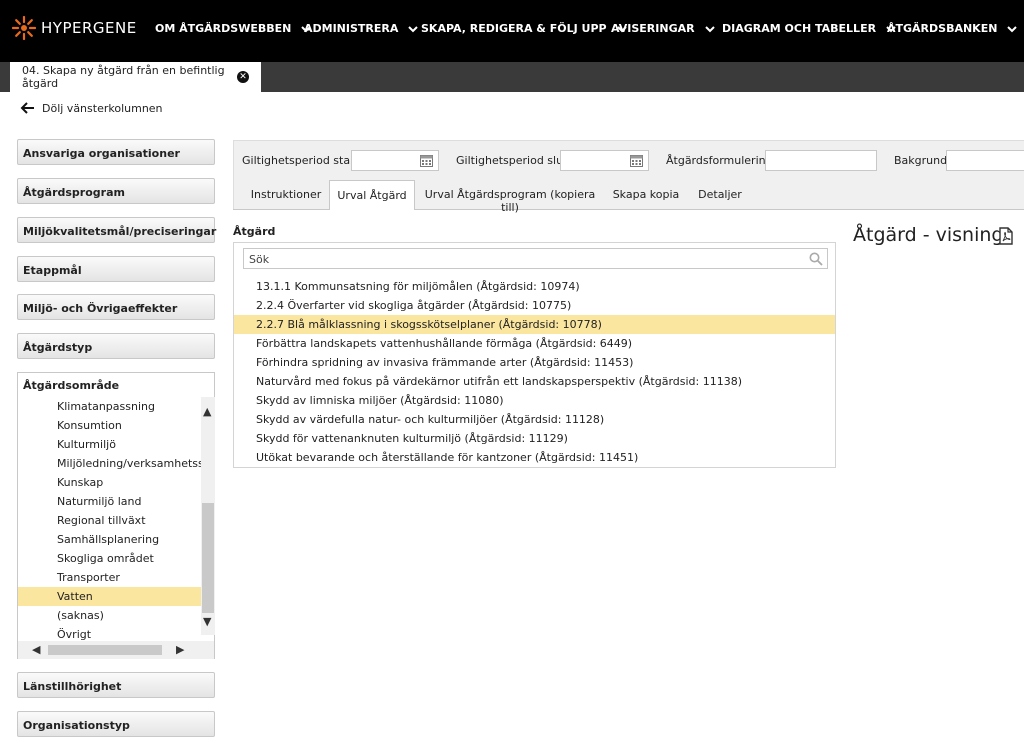  Describe the element at coordinates (799, 28) in the screenshot. I see `nav-label: DIAGRAM OCH TABELLER` at that location.